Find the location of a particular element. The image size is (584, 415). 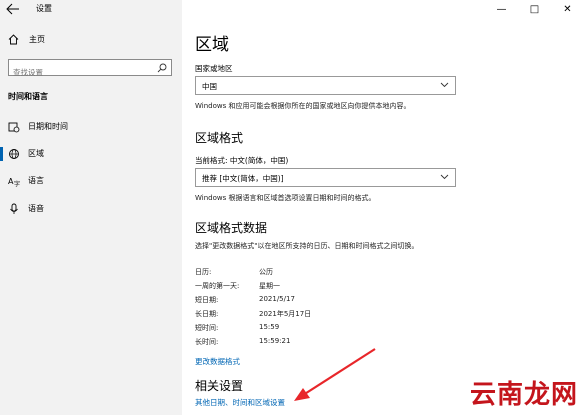

format-value: 15:59 is located at coordinates (269, 327).